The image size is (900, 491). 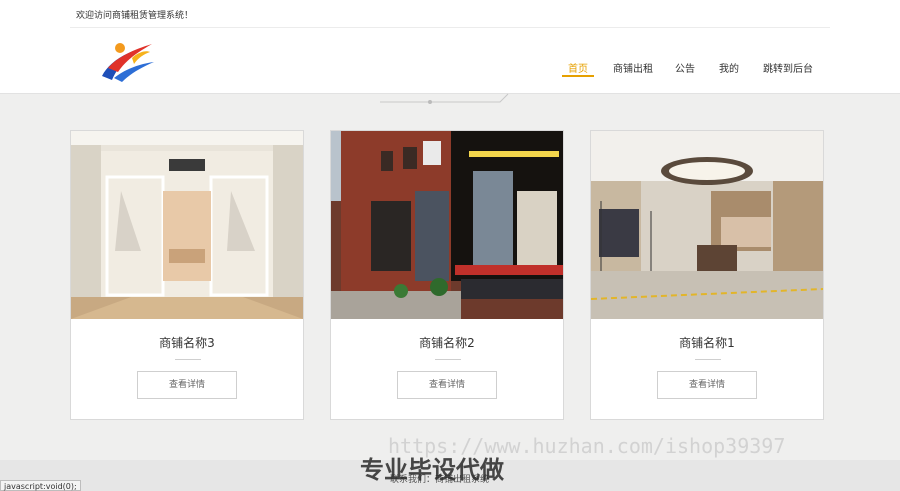 I want to click on top-bar: 欢迎访问商铺租赁管理系统！, so click(x=450, y=14).